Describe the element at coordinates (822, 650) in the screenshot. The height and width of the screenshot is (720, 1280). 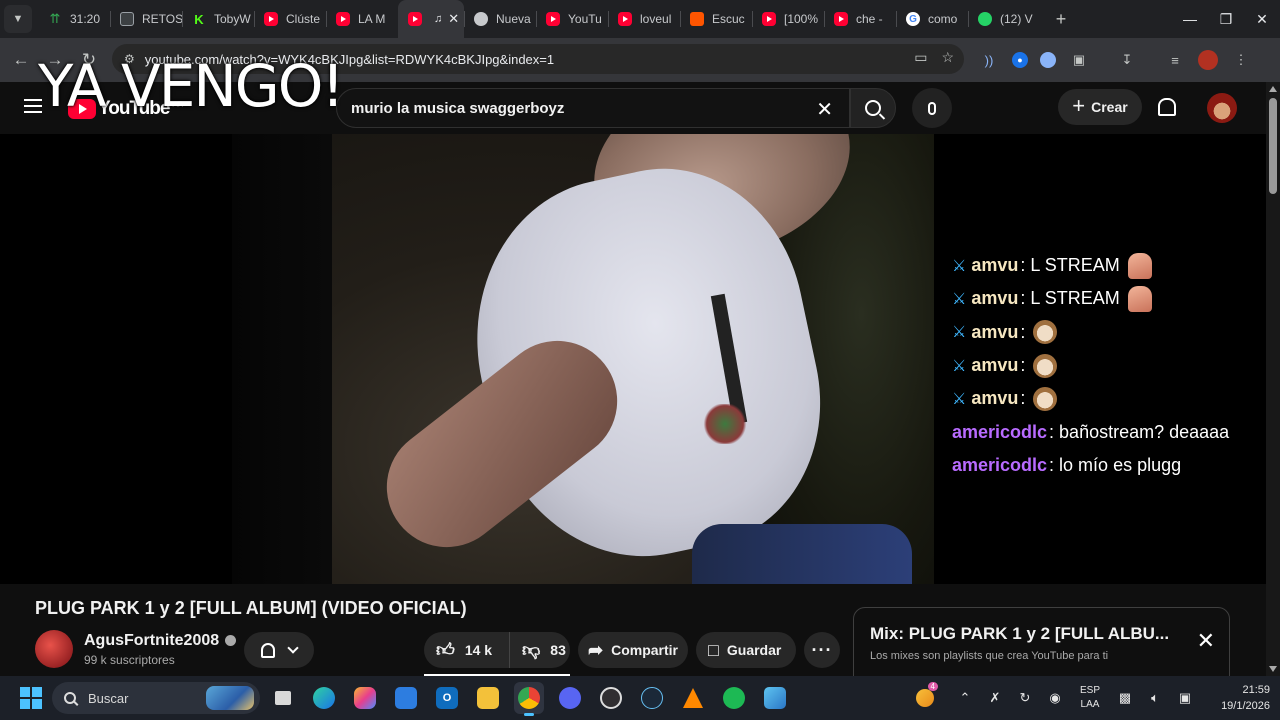
I see `more-actions-button: ···` at that location.